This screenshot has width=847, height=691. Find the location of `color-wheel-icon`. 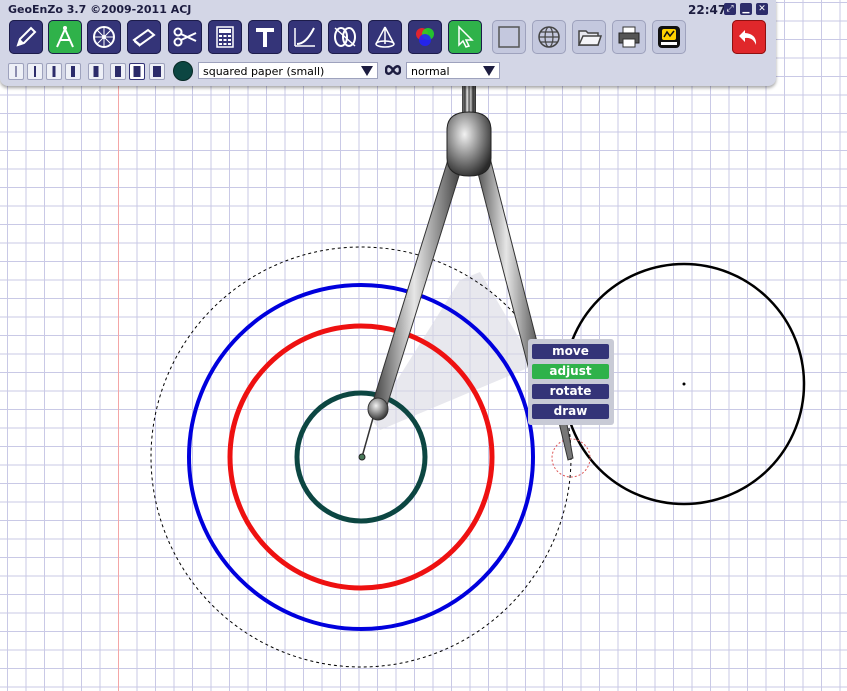

color-wheel-icon is located at coordinates (425, 37).